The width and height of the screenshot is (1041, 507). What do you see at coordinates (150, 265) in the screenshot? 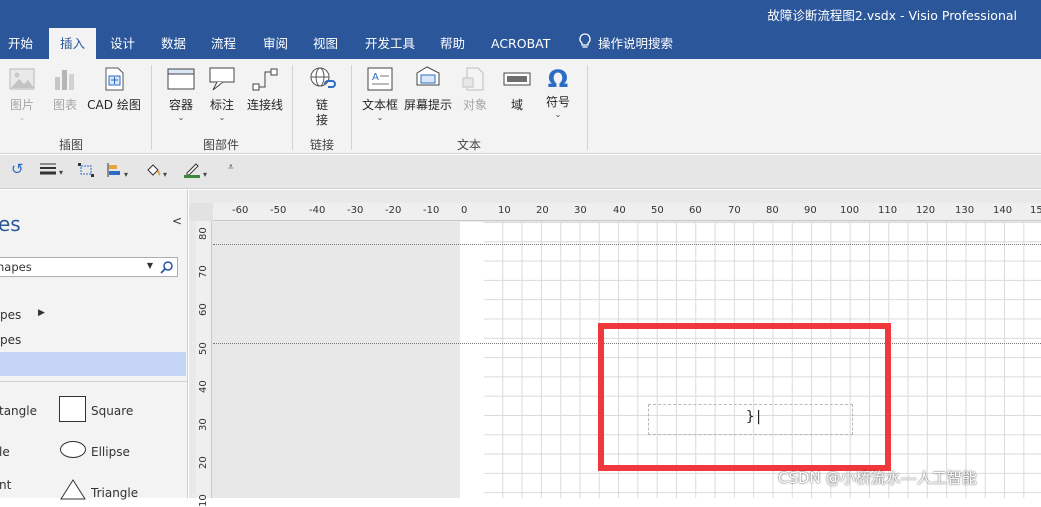
I see `chevron-down-icon: ▼` at bounding box center [150, 265].